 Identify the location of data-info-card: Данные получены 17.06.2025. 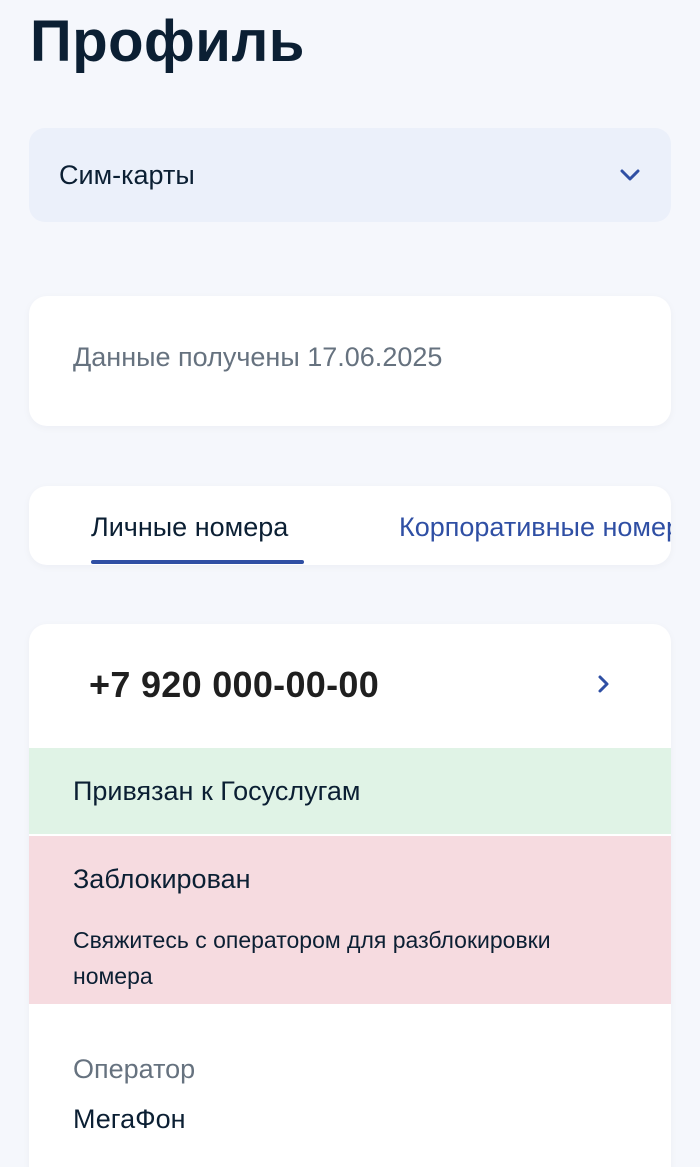
(350, 361).